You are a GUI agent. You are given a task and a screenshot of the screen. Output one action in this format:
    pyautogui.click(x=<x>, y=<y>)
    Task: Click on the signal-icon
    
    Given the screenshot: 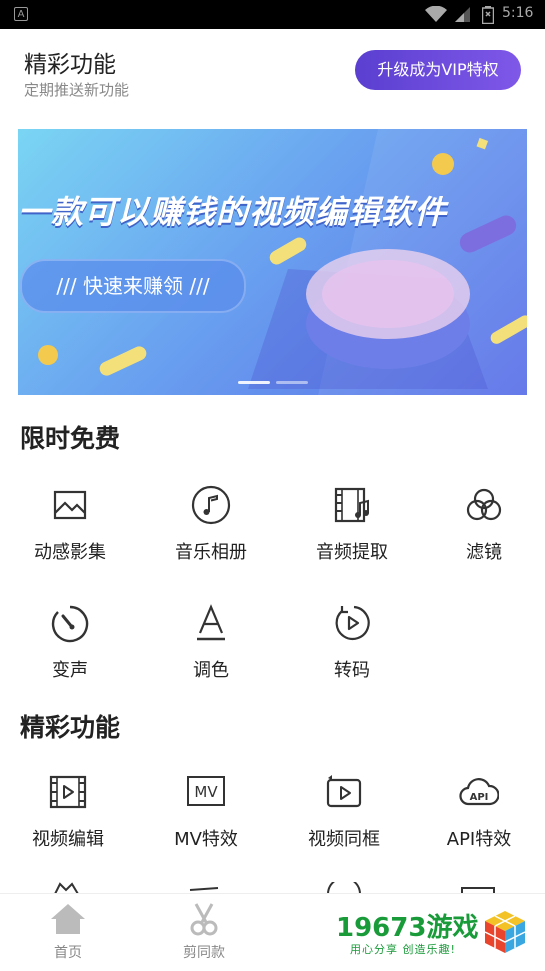 What is the action you would take?
    pyautogui.click(x=462, y=14)
    